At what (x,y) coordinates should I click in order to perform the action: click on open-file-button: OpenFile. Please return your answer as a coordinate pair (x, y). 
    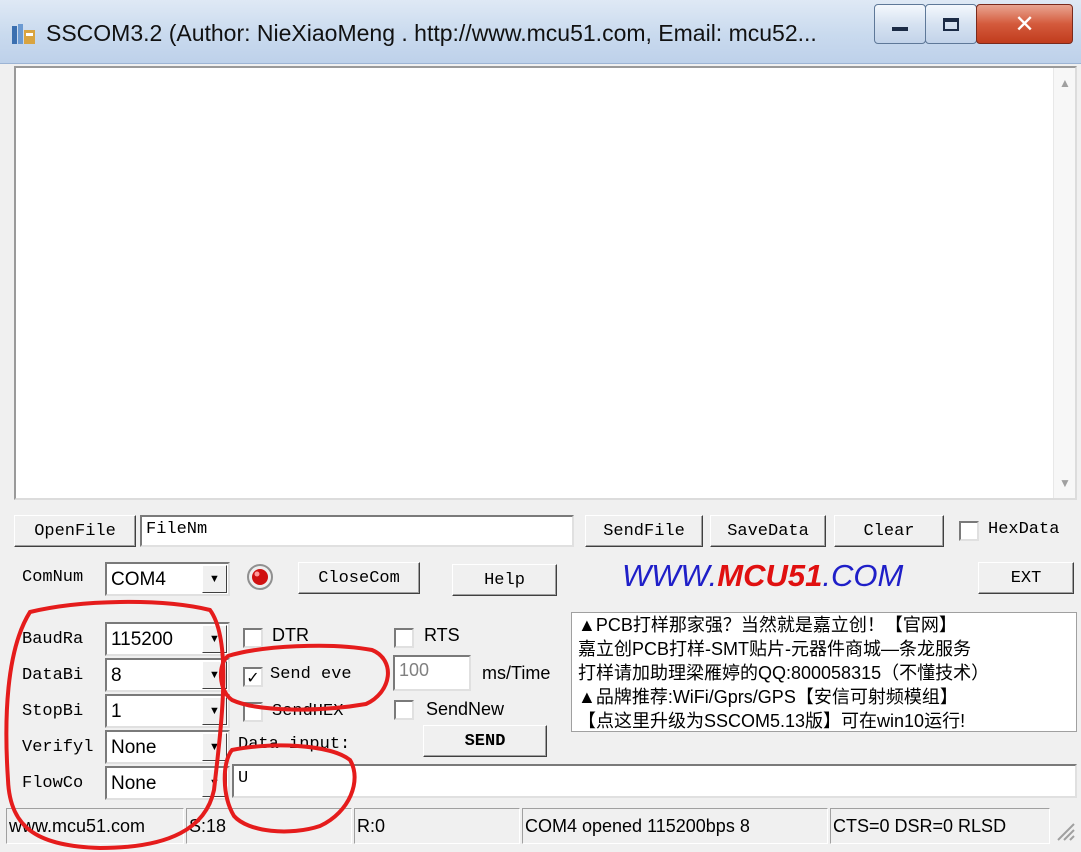
    Looking at the image, I should click on (75, 531).